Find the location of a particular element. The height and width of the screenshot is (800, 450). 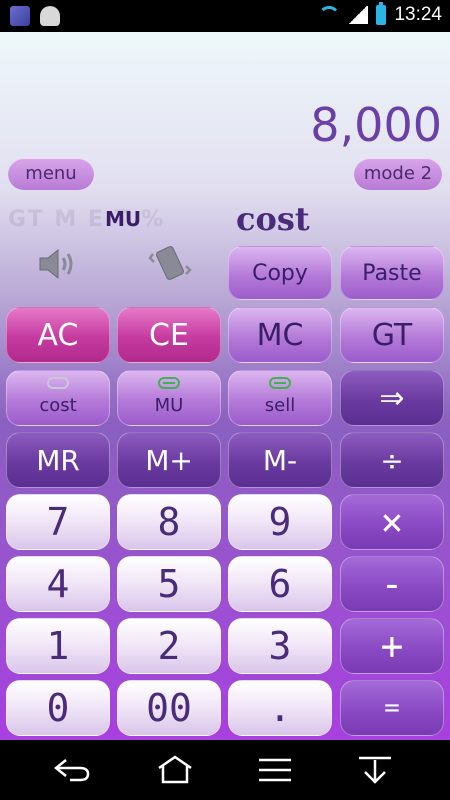

mr-button: MR is located at coordinates (58, 460).